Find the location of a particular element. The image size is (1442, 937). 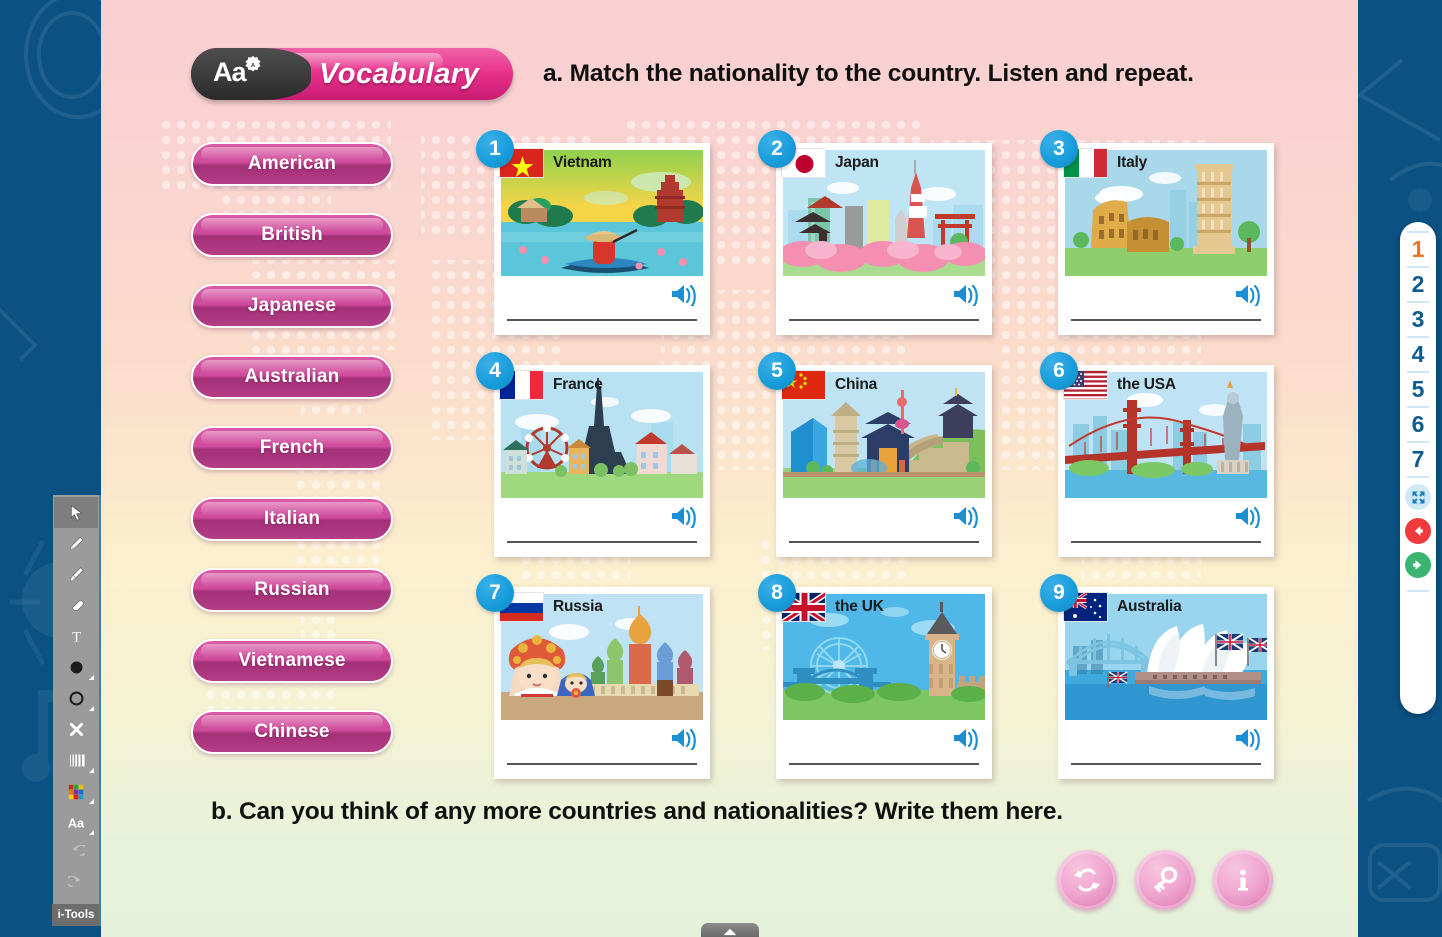

answer-key-button is located at coordinates (1165, 880).